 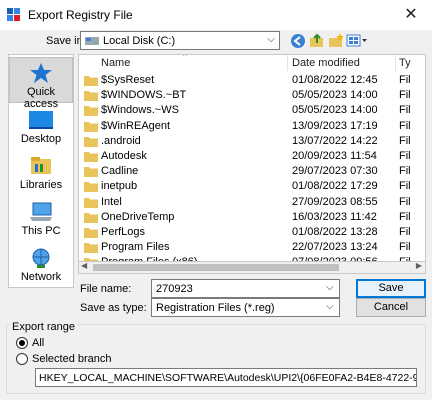 What do you see at coordinates (335, 232) in the screenshot?
I see `file-date-modified: 01/08/2022 13:28` at bounding box center [335, 232].